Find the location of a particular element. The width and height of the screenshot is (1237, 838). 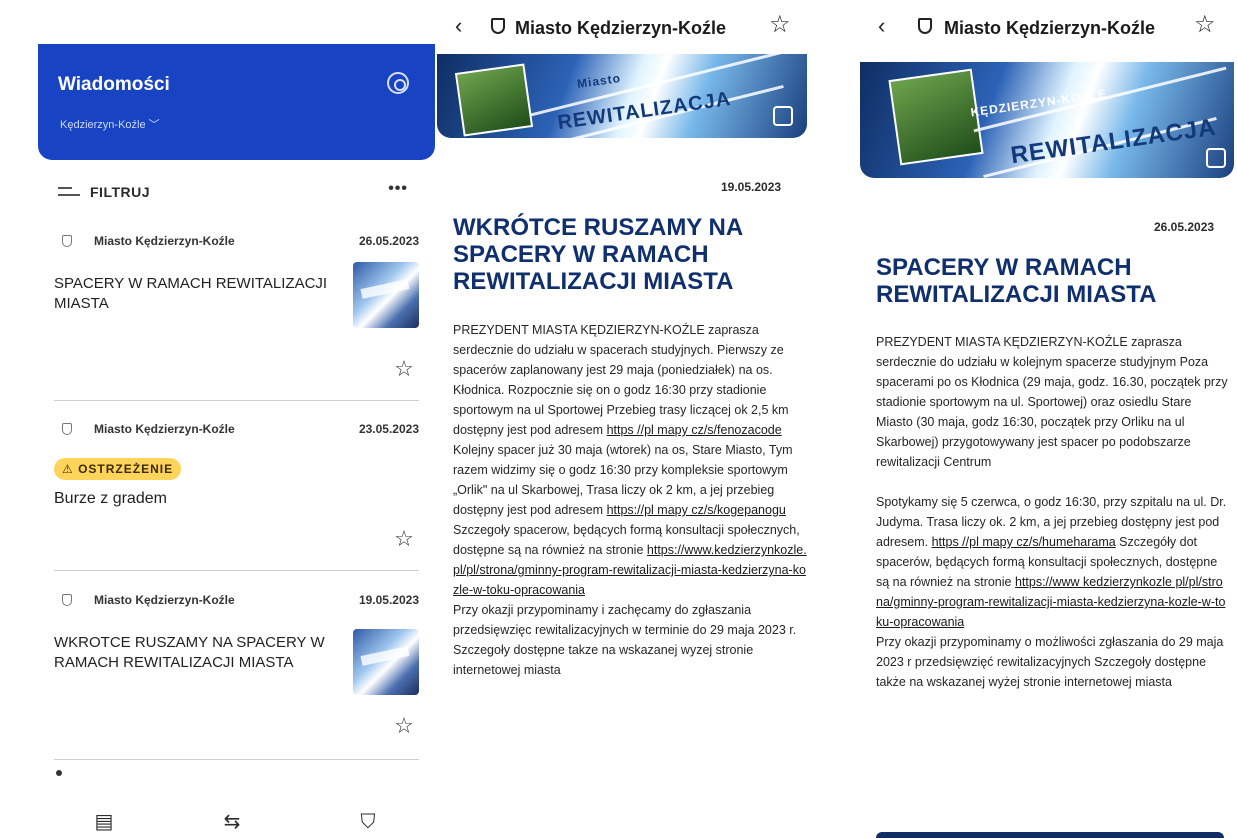

banner-text-small: Miasto is located at coordinates (599, 81).